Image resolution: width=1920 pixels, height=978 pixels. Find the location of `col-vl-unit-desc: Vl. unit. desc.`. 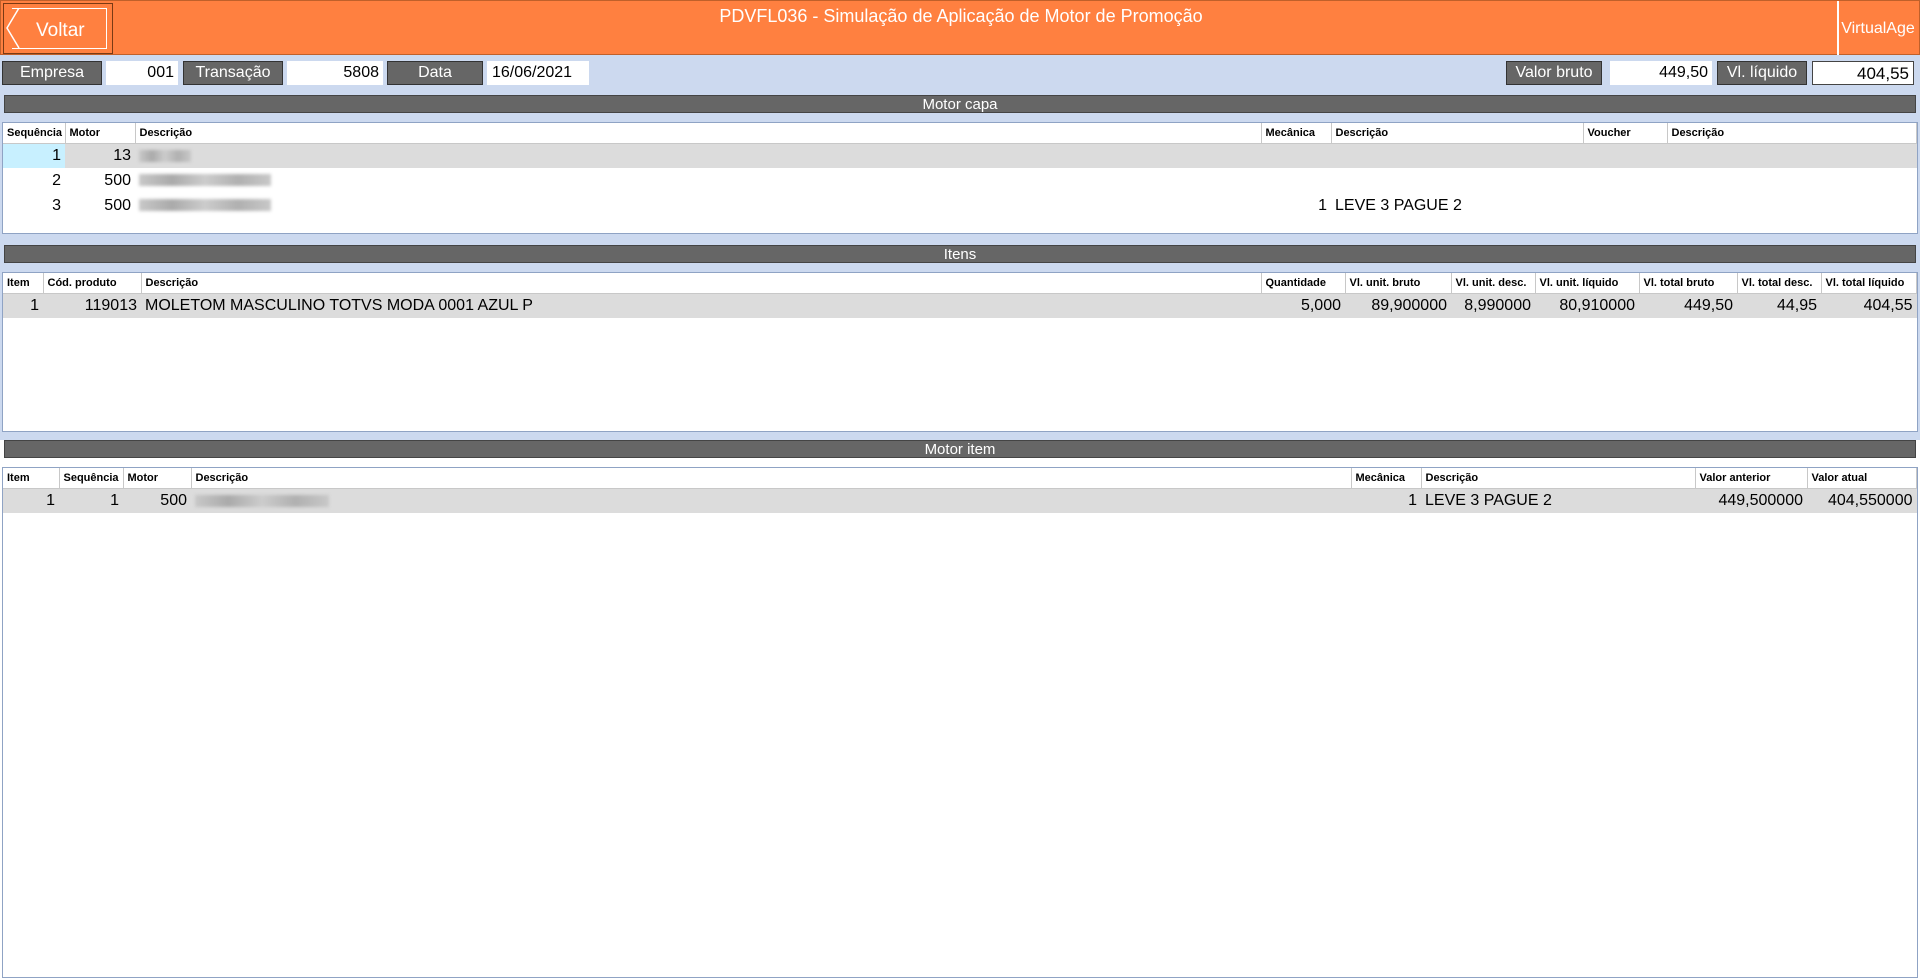

col-vl-unit-desc: Vl. unit. desc. is located at coordinates (1493, 283).